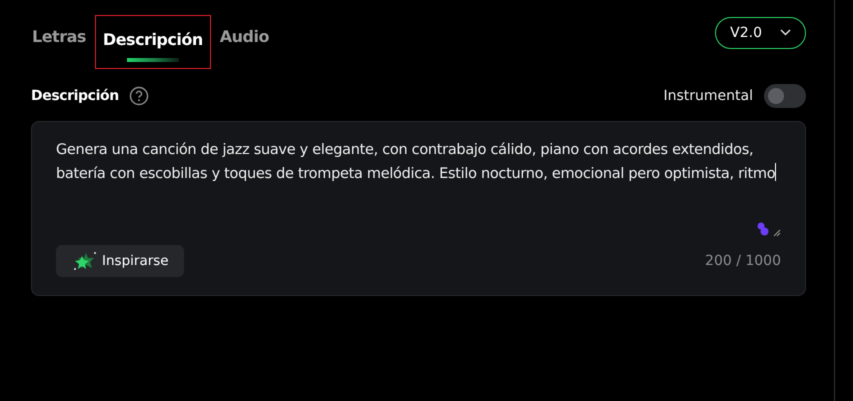  I want to click on inspire-button: Inspirarse, so click(120, 261).